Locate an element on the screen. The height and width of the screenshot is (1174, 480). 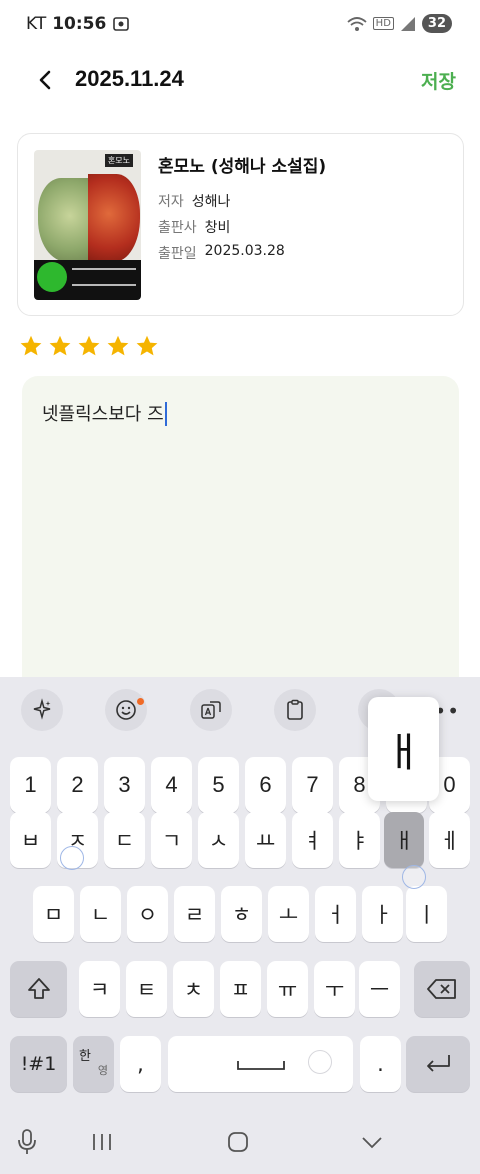
key-b: ㅂ is located at coordinates (30, 840).